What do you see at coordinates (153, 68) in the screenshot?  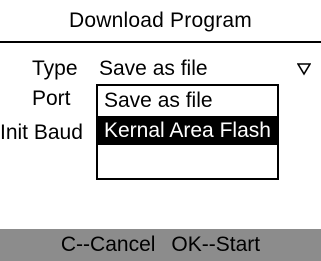 I see `type-select-value: Save as file` at bounding box center [153, 68].